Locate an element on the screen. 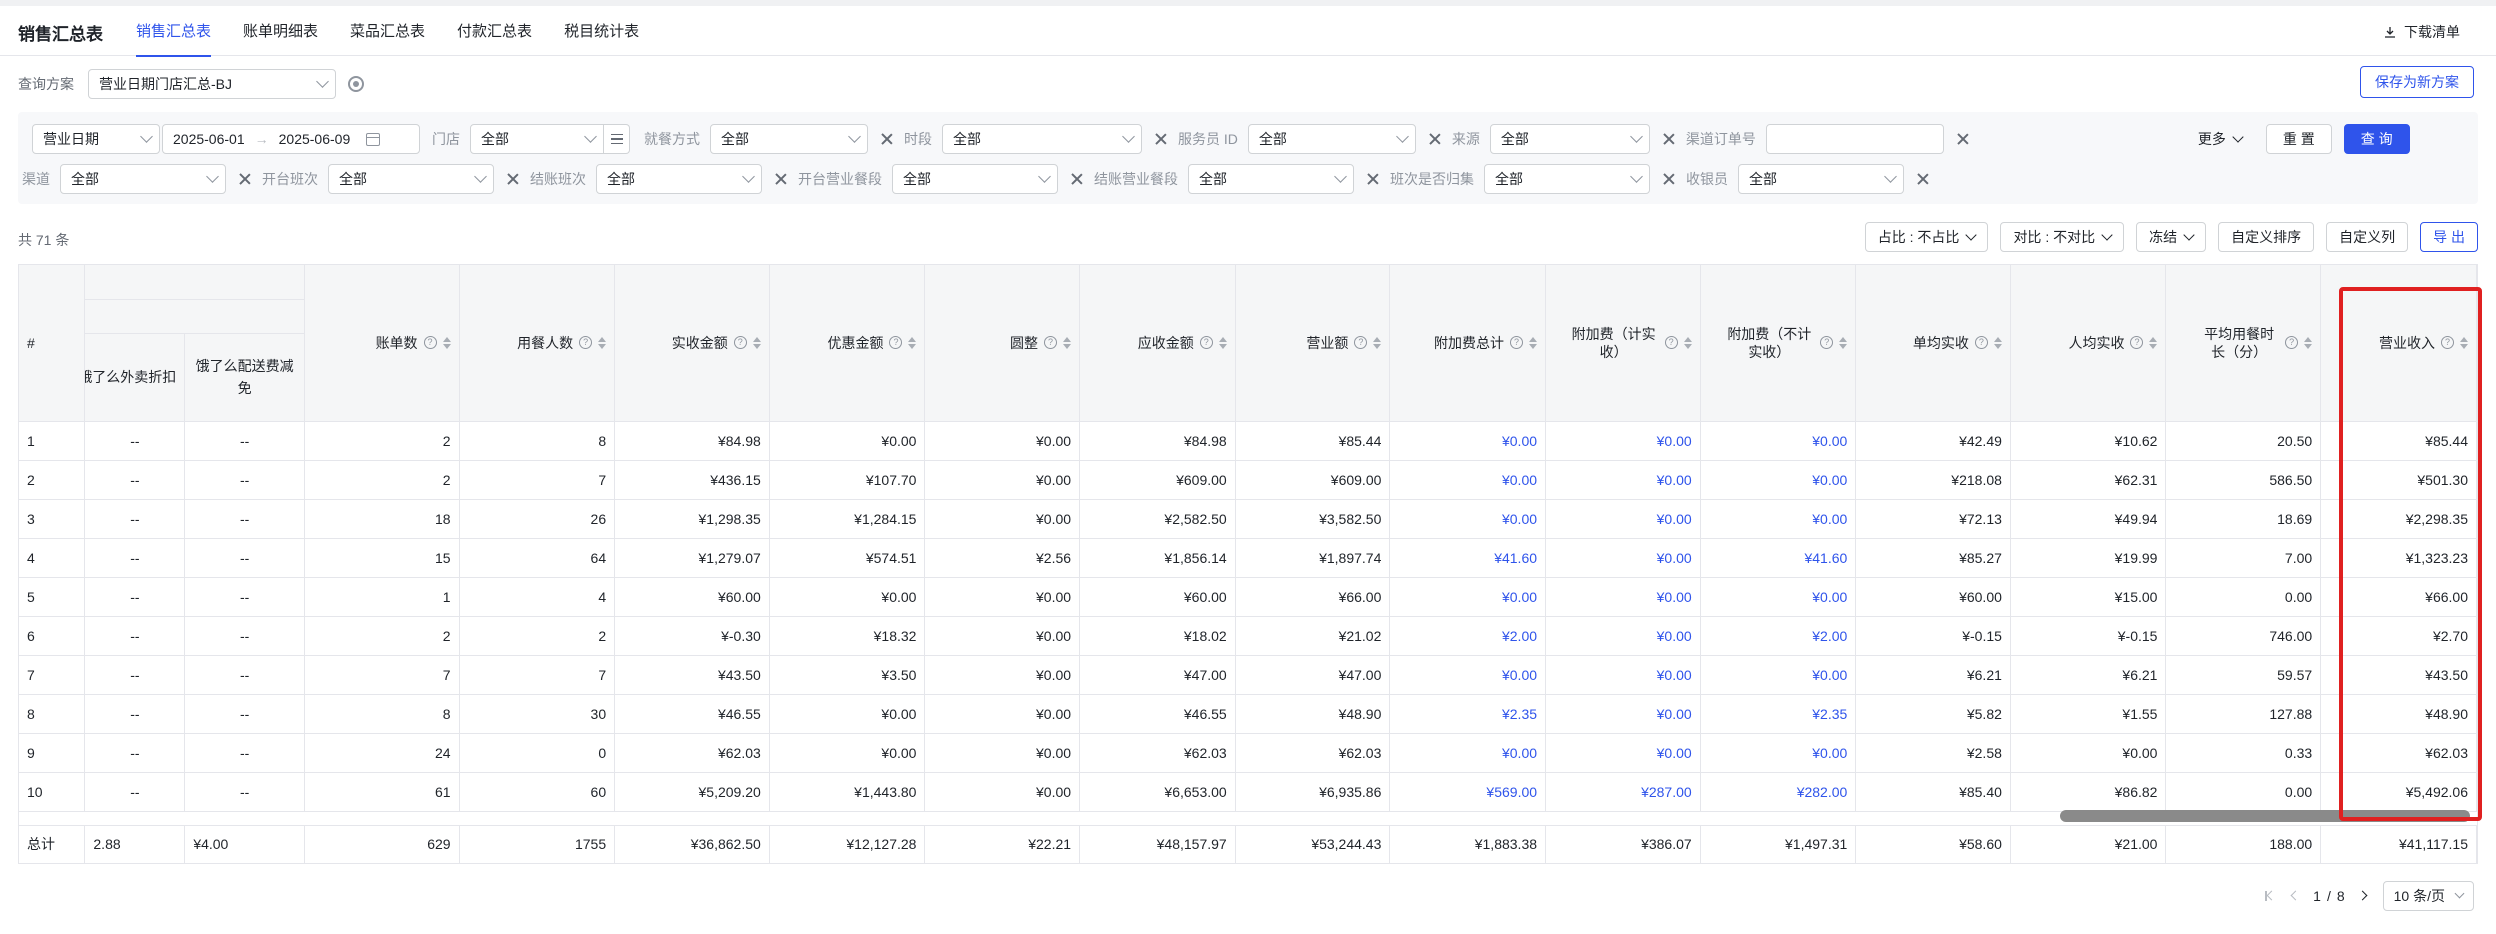 The height and width of the screenshot is (934, 2496). tab-payment-summary: 付款汇总表 is located at coordinates (494, 31).